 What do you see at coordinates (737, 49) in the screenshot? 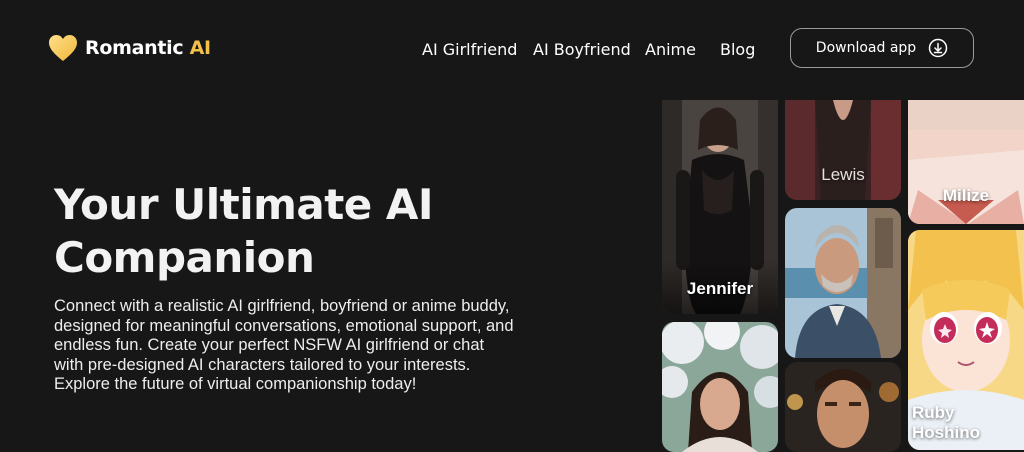
I see `nav-blog: Blog` at bounding box center [737, 49].